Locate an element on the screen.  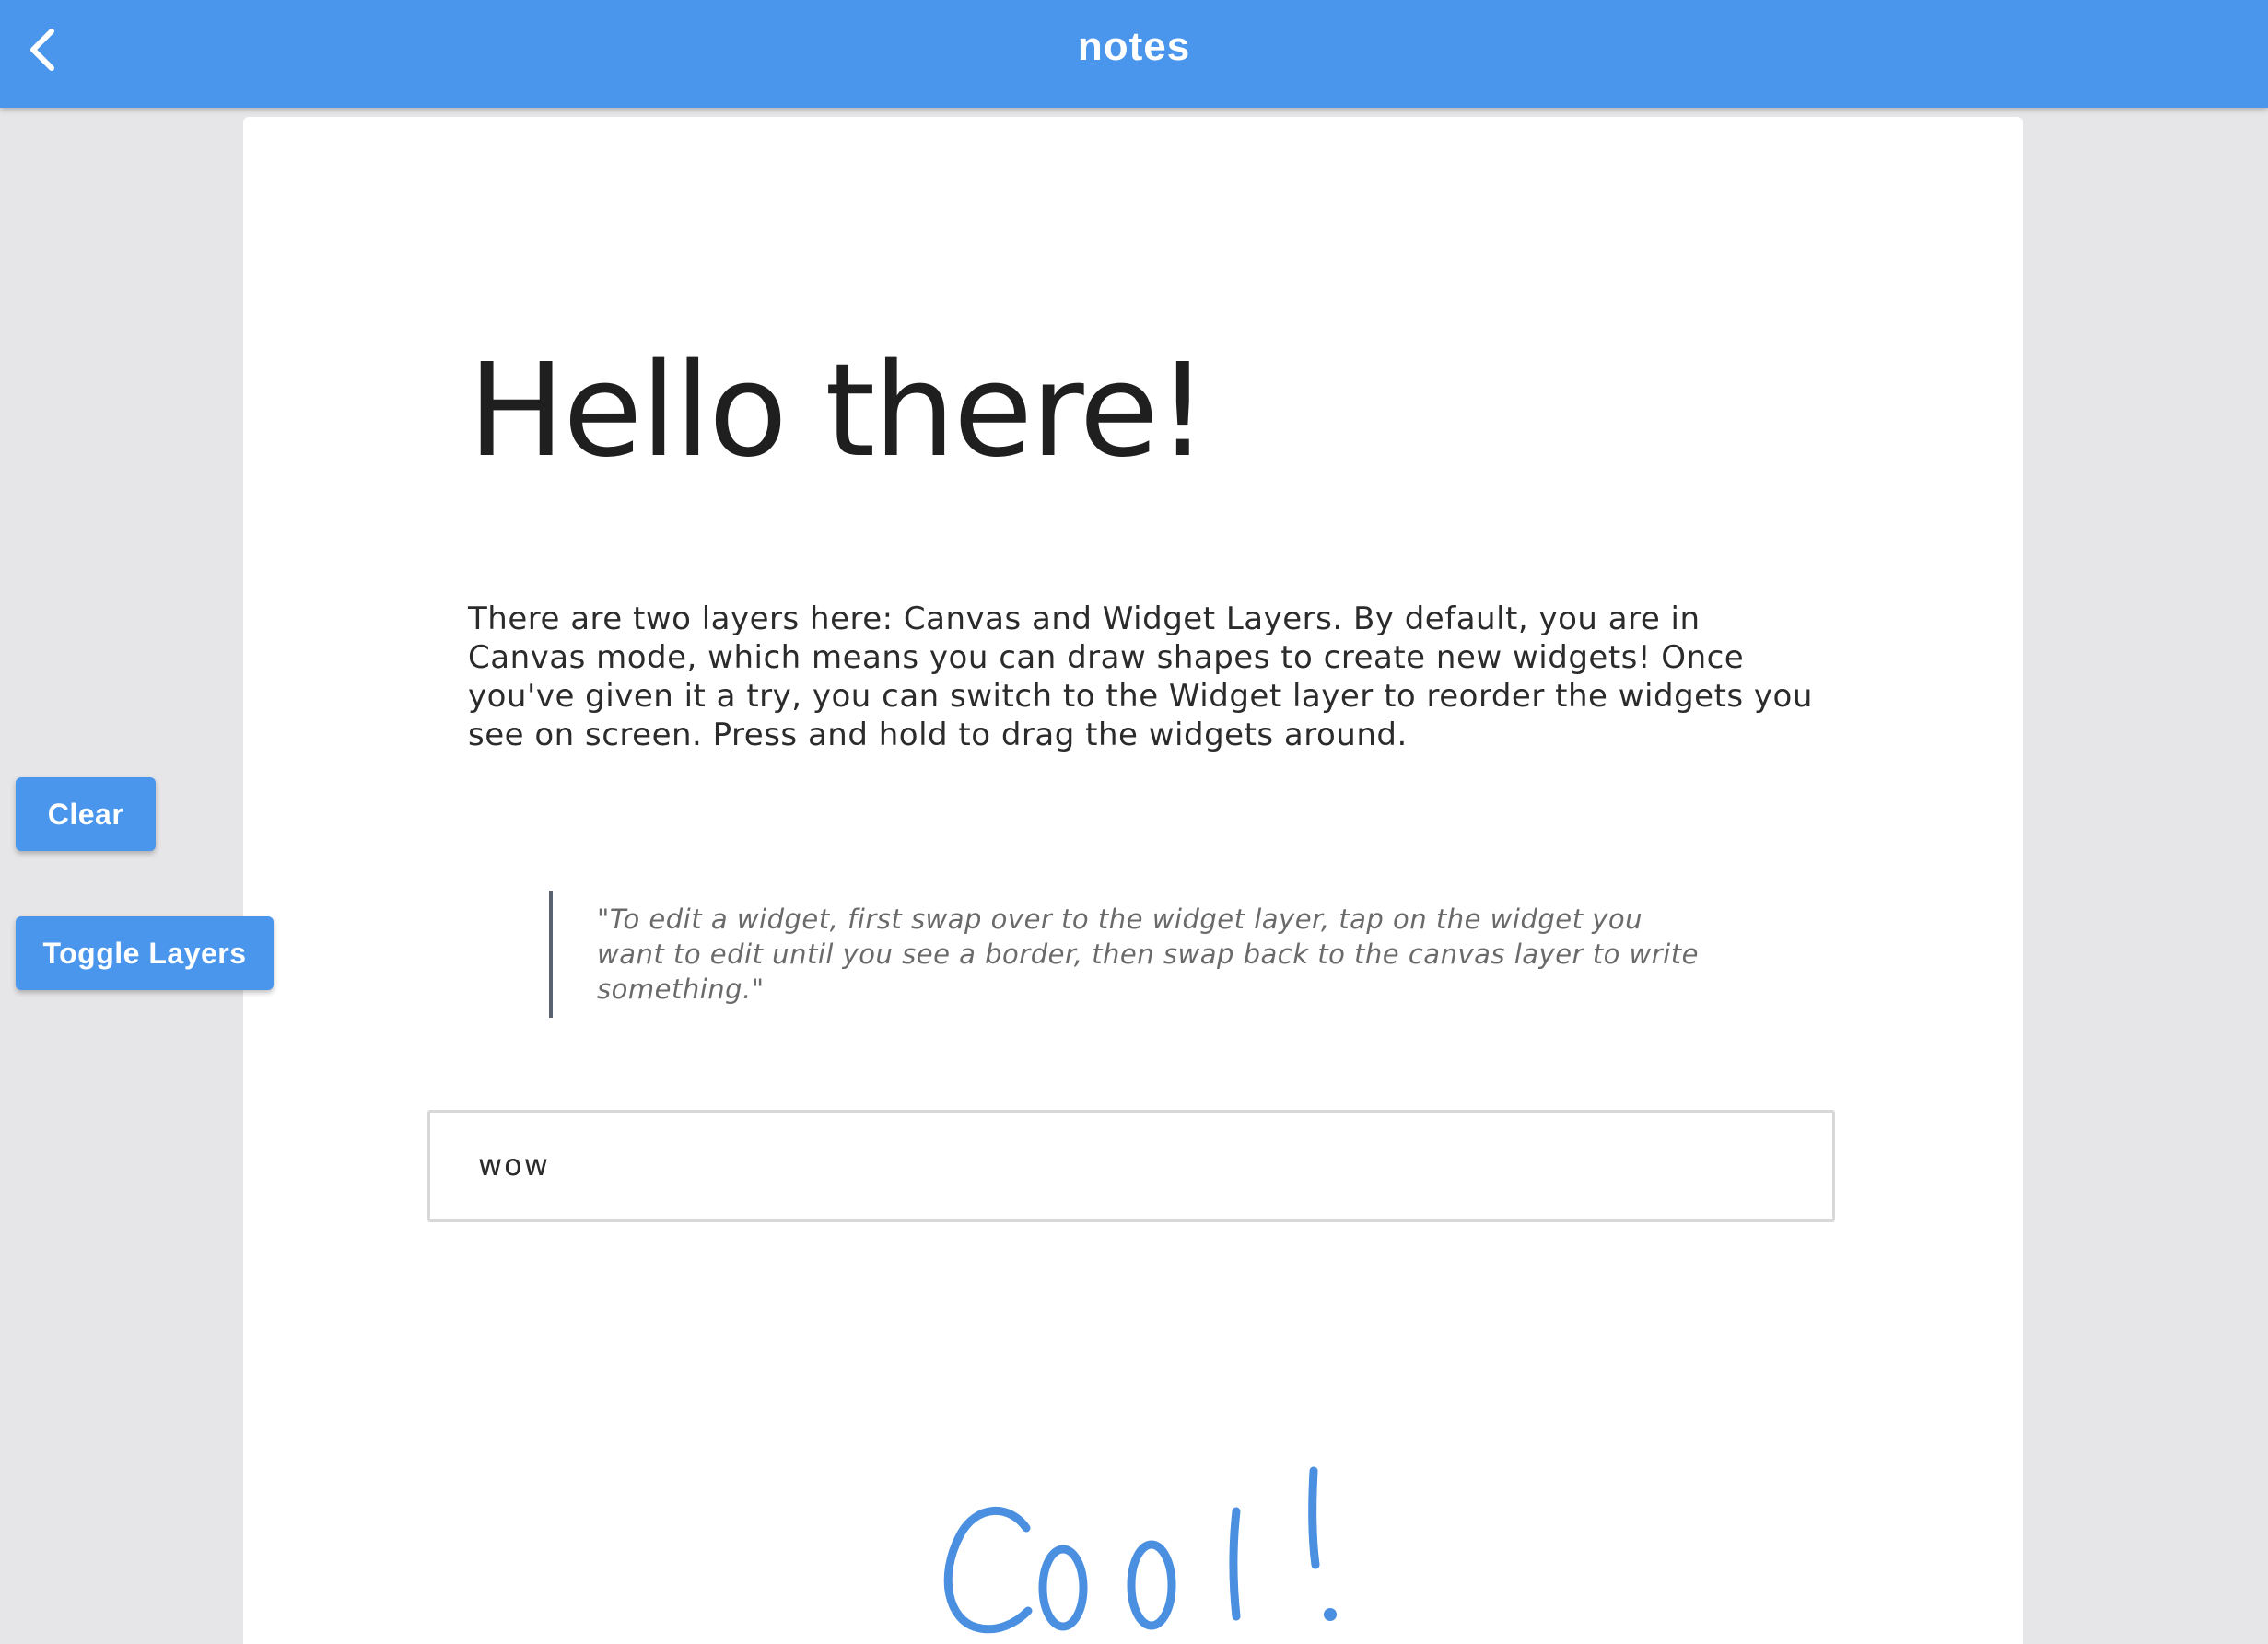
clear-button: Clear is located at coordinates (86, 814).